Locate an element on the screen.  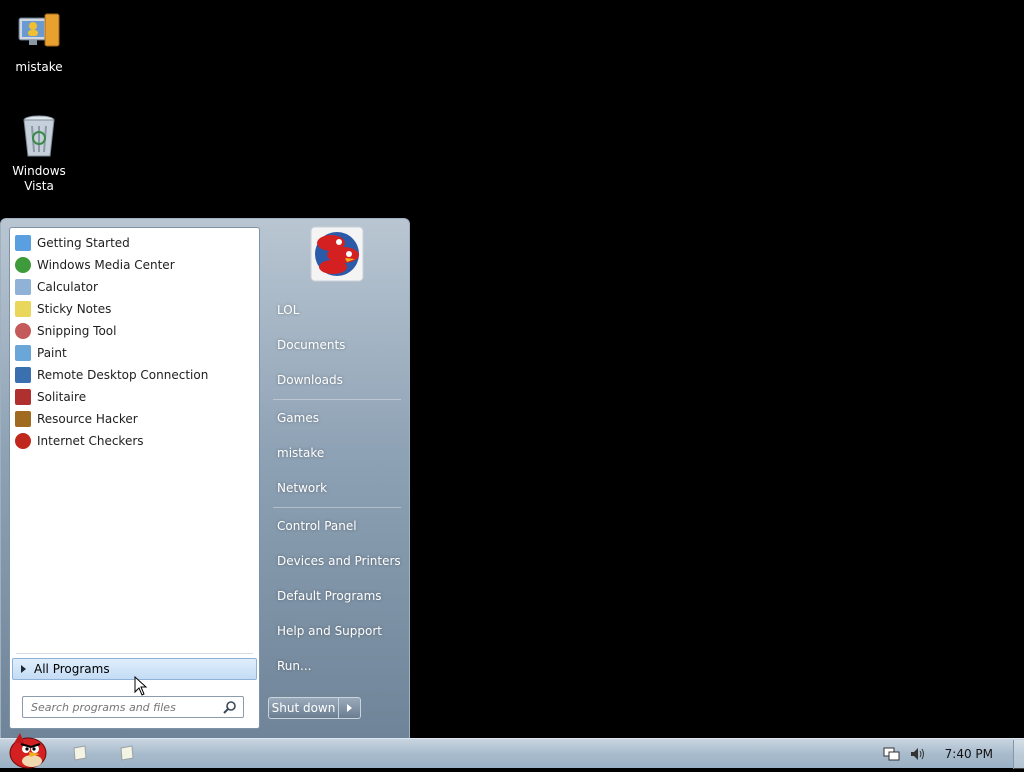
internet-checkers-icon is located at coordinates (23, 441).